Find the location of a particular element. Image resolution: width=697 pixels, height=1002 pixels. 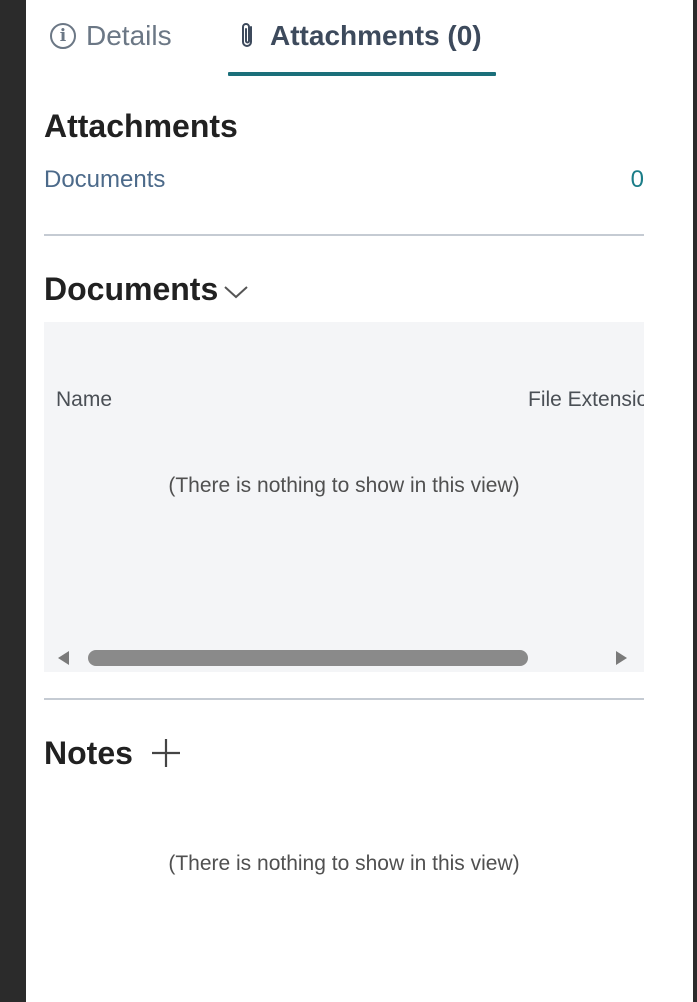

active-tab-indicator is located at coordinates (362, 74).